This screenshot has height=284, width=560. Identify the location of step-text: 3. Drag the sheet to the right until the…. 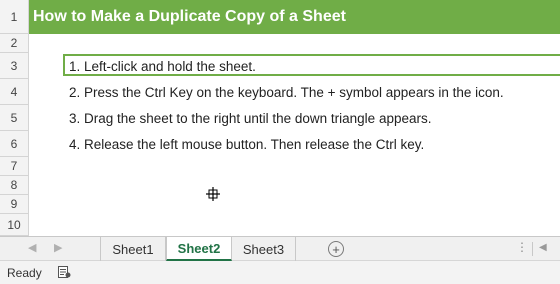
(250, 118).